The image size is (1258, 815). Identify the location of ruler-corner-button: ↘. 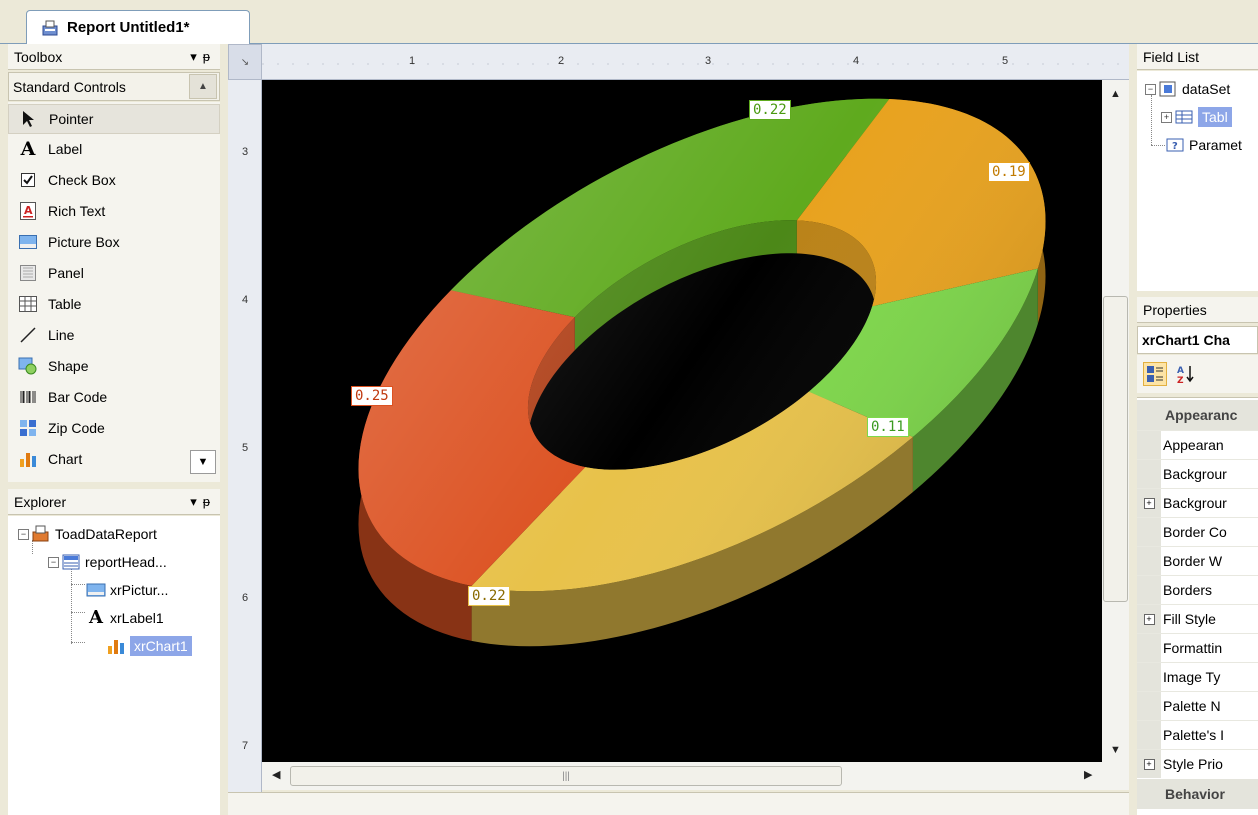
(245, 62).